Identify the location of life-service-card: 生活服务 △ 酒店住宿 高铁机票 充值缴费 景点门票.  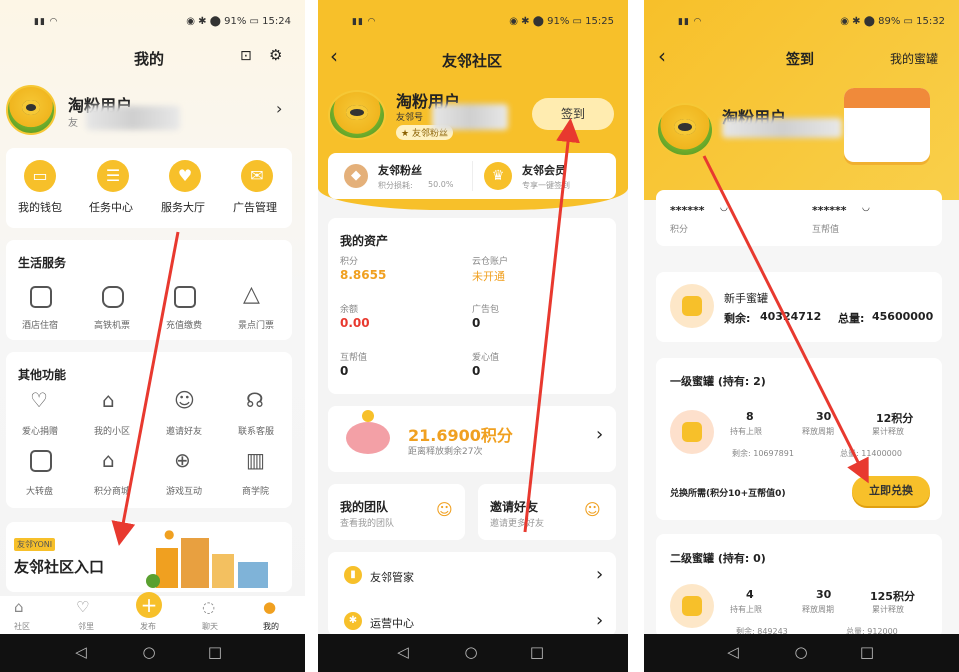
(149, 290).